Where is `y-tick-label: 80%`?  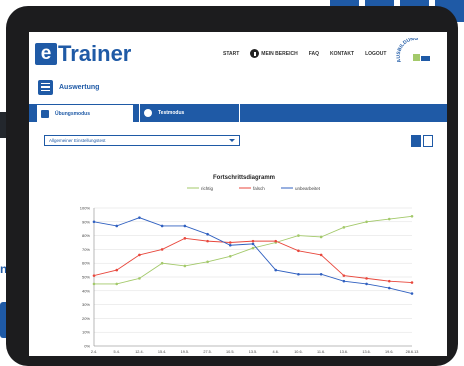
y-tick-label: 80% is located at coordinates (86, 235).